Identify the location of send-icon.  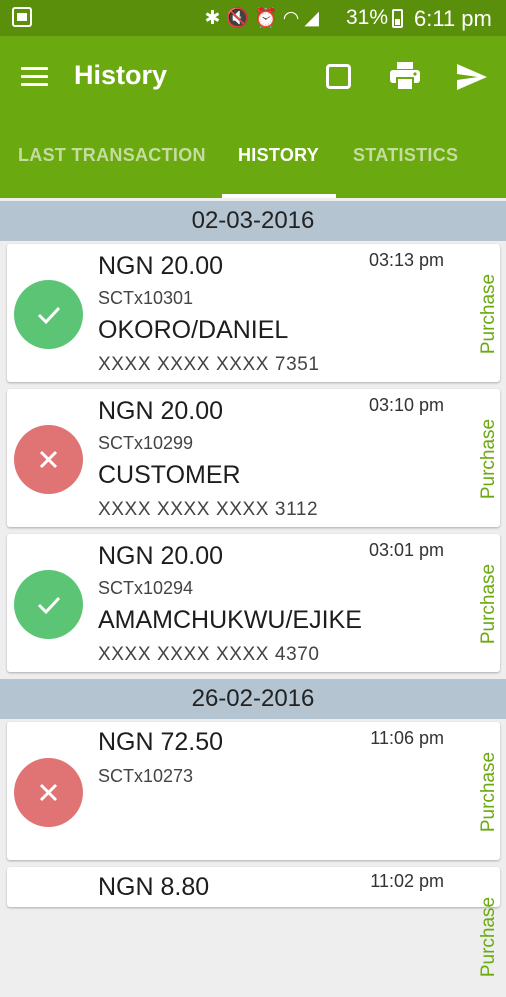
(472, 77).